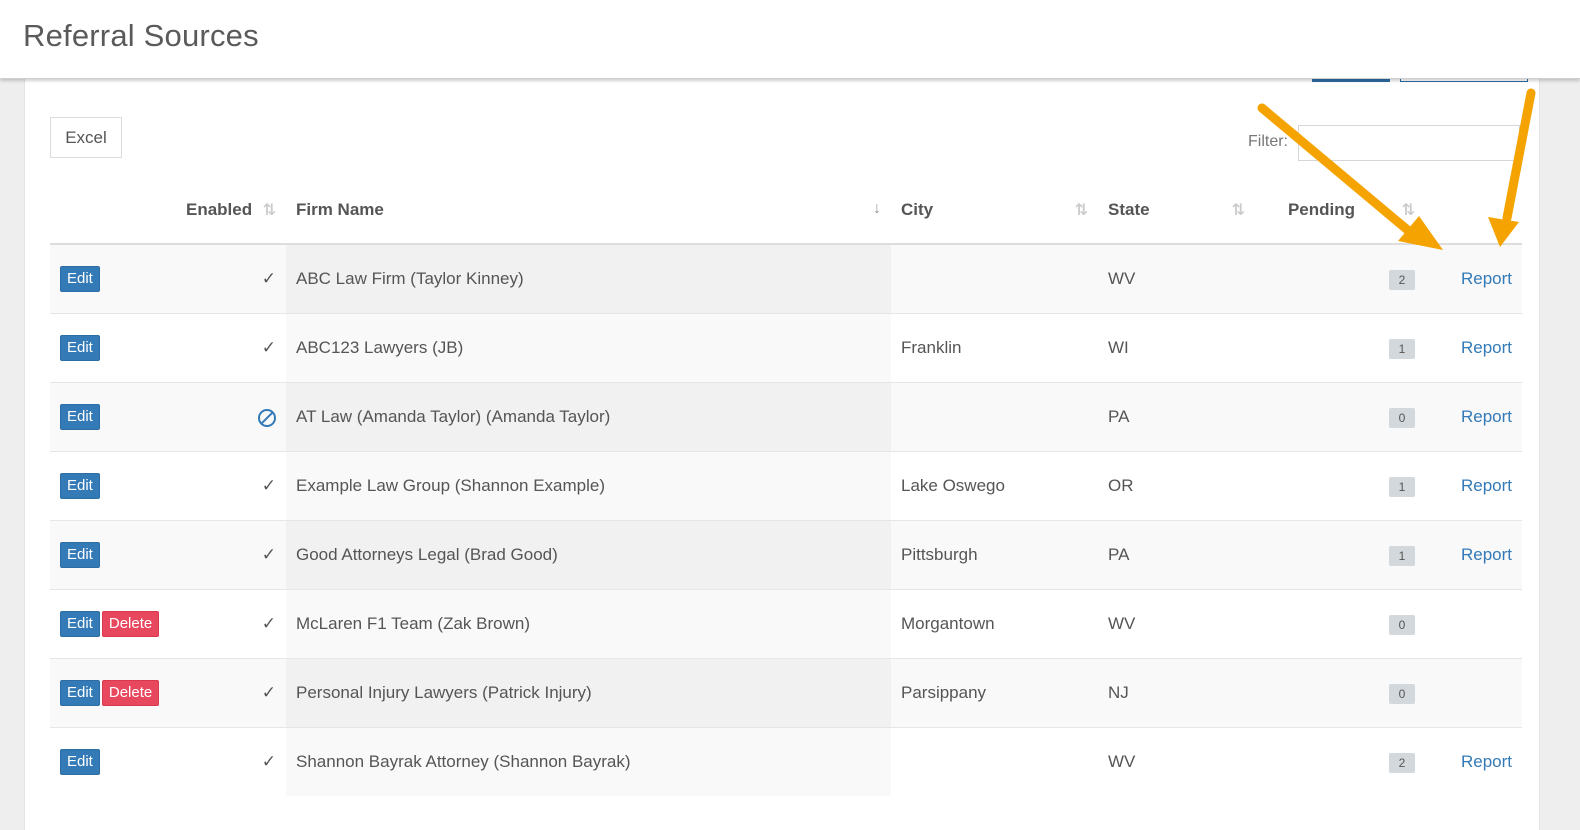 This screenshot has height=830, width=1580. Describe the element at coordinates (588, 417) in the screenshot. I see `firm-name-cell: AT Law (Amanda Taylor) (Amanda Taylor)` at that location.